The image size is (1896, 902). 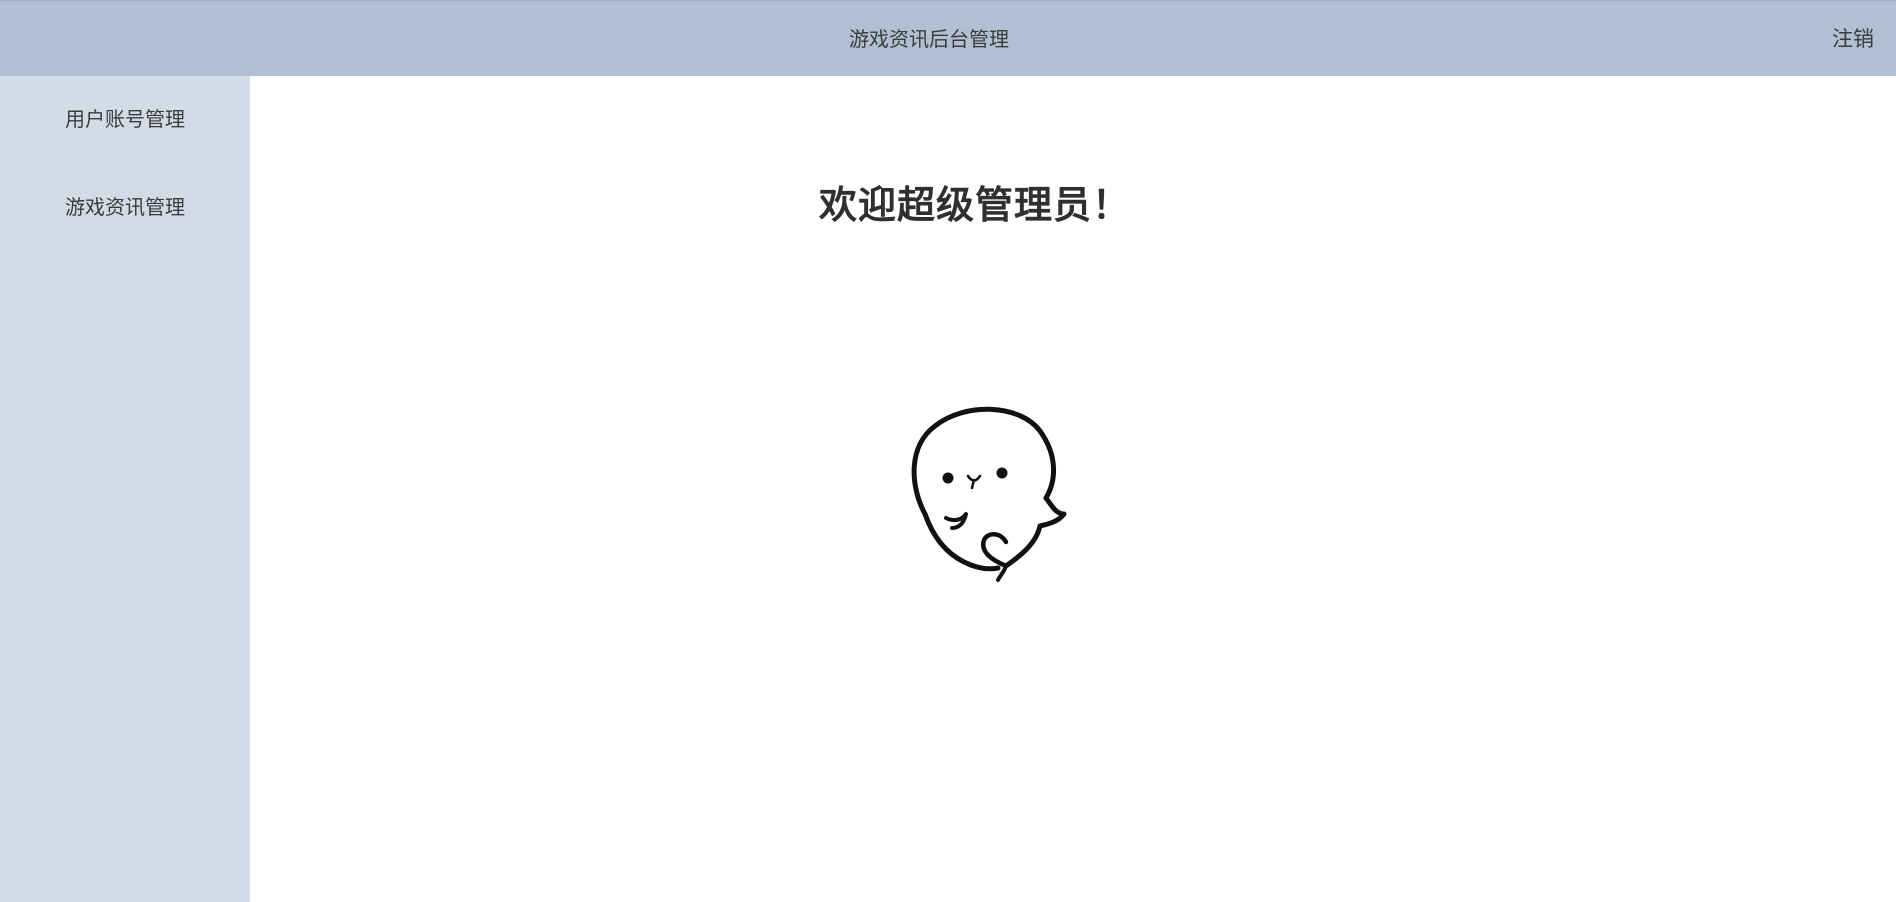 I want to click on top-header-bar: 游戏资讯后台管理 注销, so click(x=948, y=38).